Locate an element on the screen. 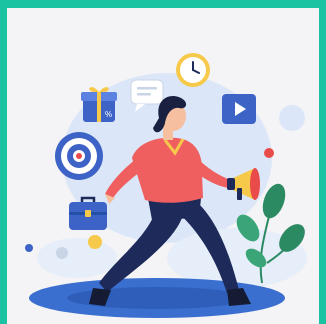 Image resolution: width=326 pixels, height=324 pixels. briefcase-icon is located at coordinates (88, 213).